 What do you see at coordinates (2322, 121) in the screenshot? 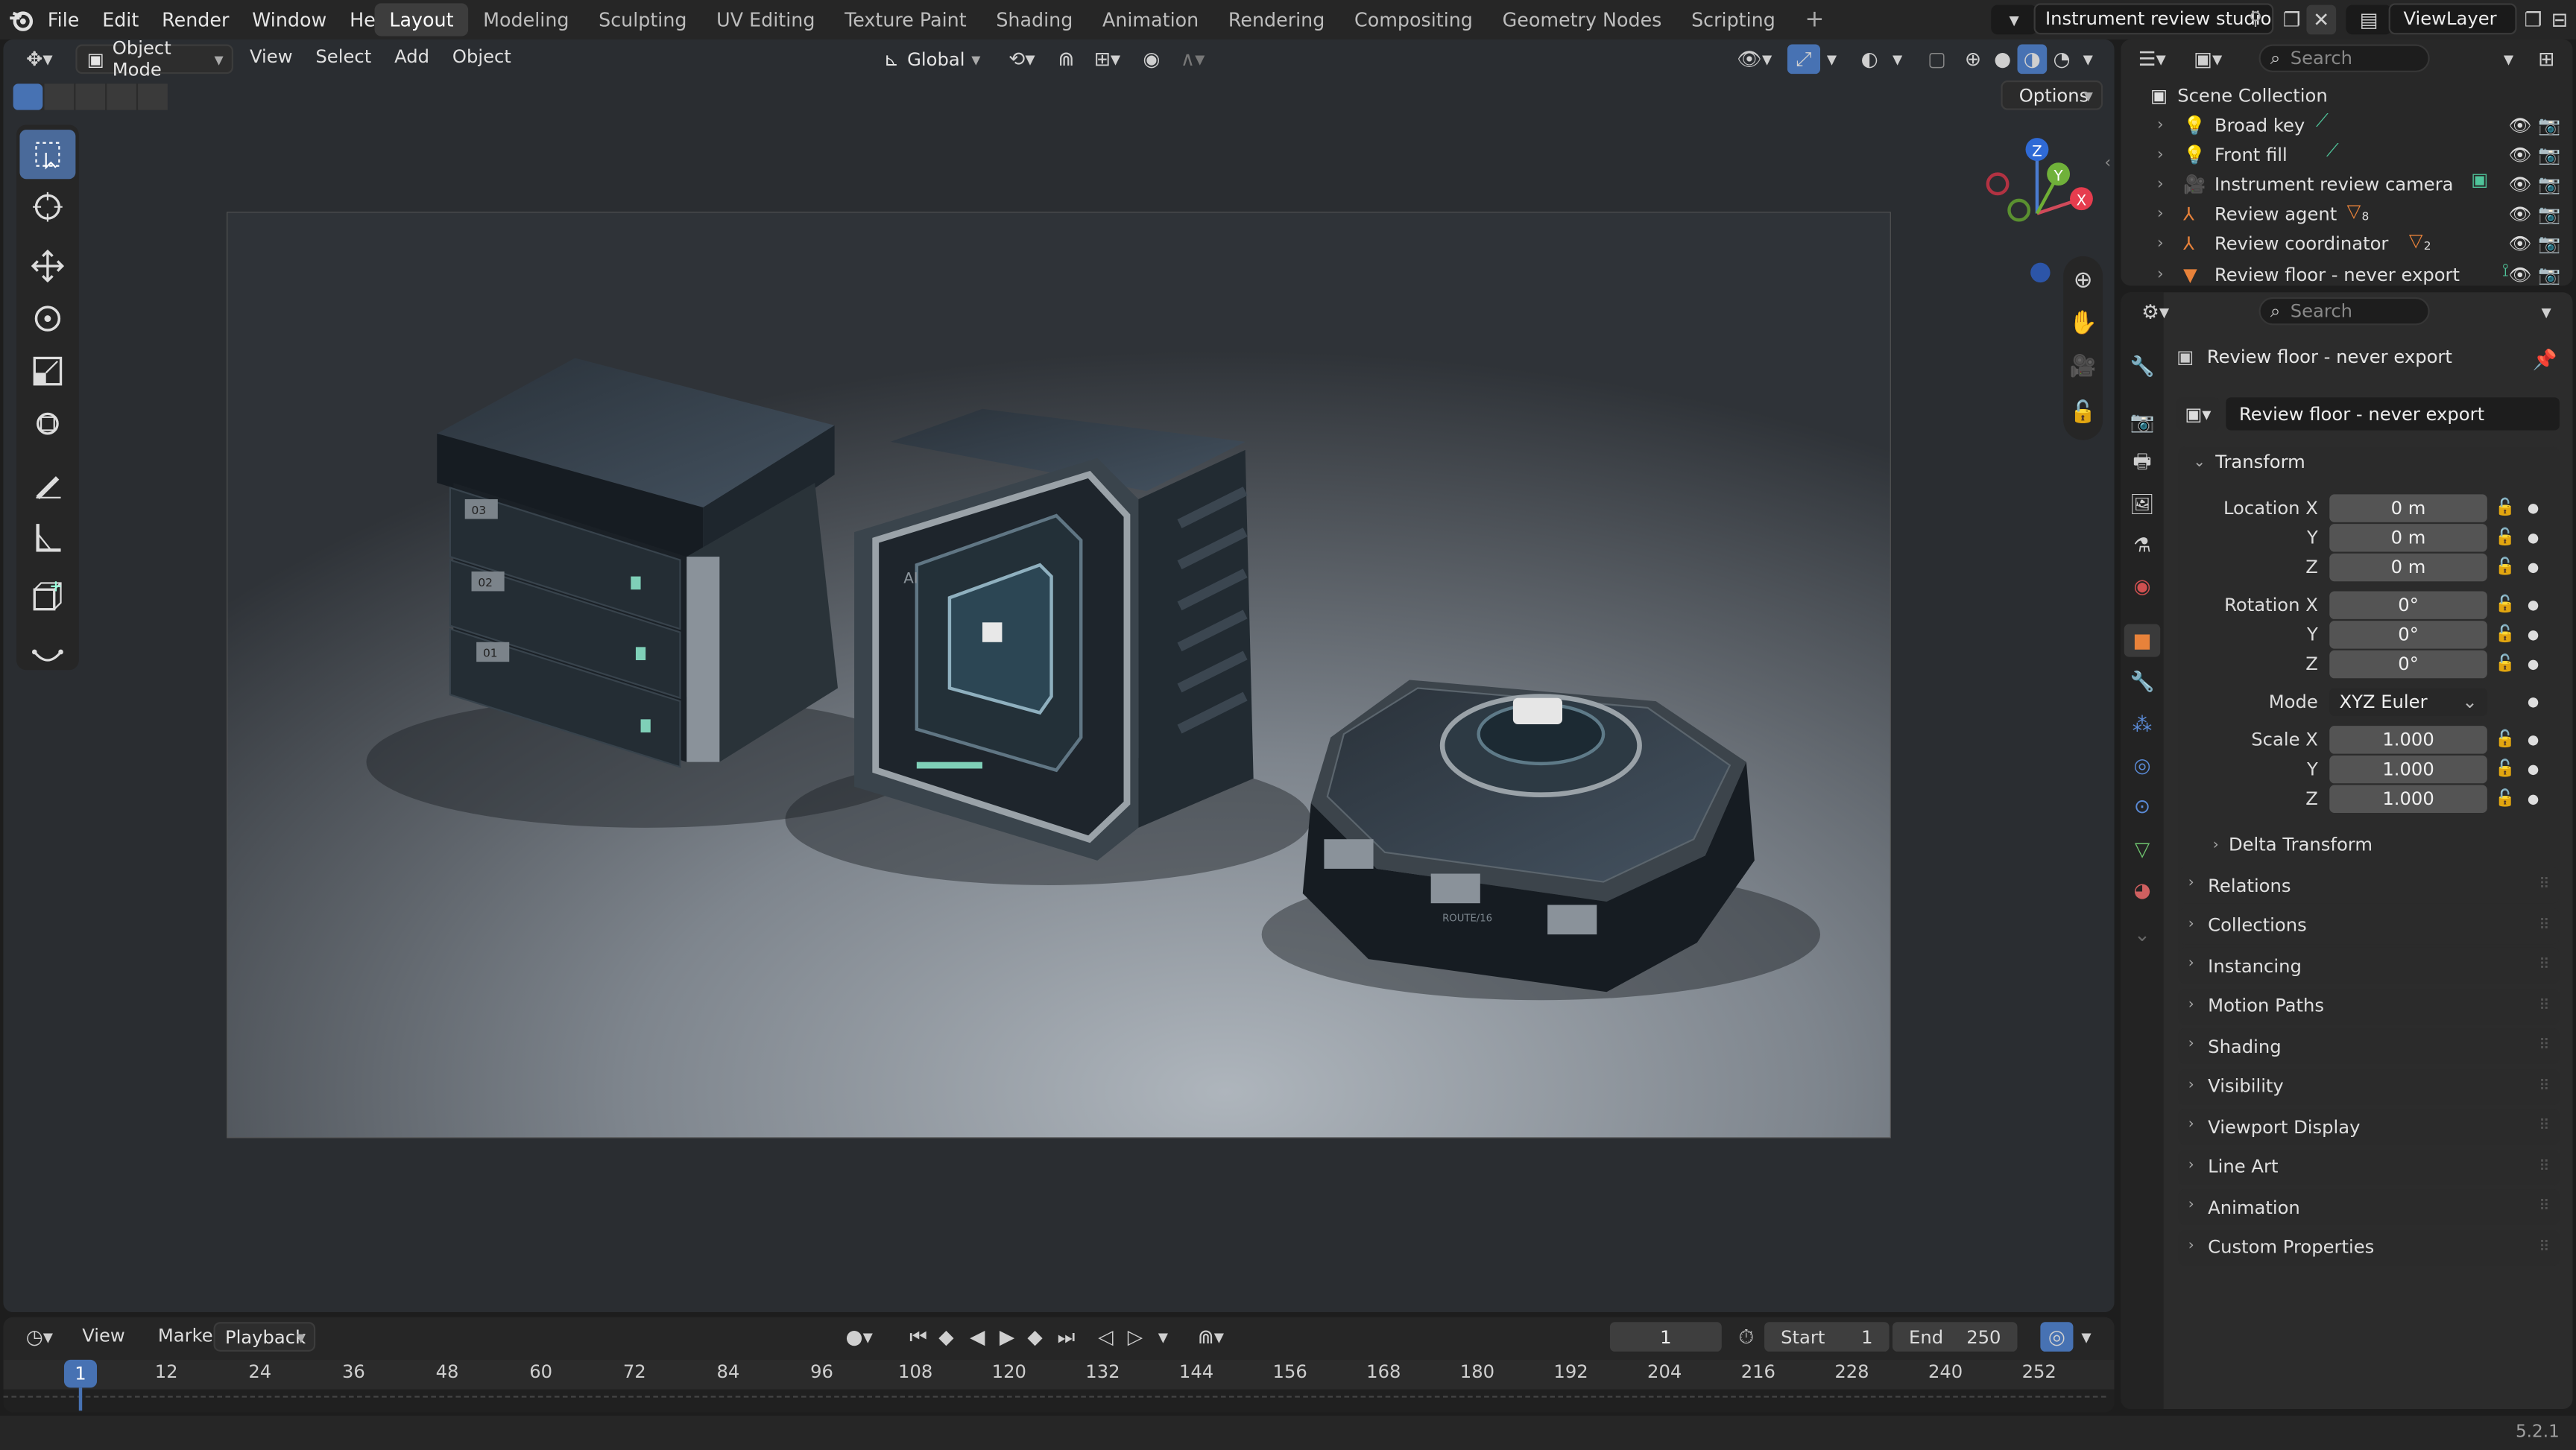
I see `light-data-icon: ⟋` at bounding box center [2322, 121].